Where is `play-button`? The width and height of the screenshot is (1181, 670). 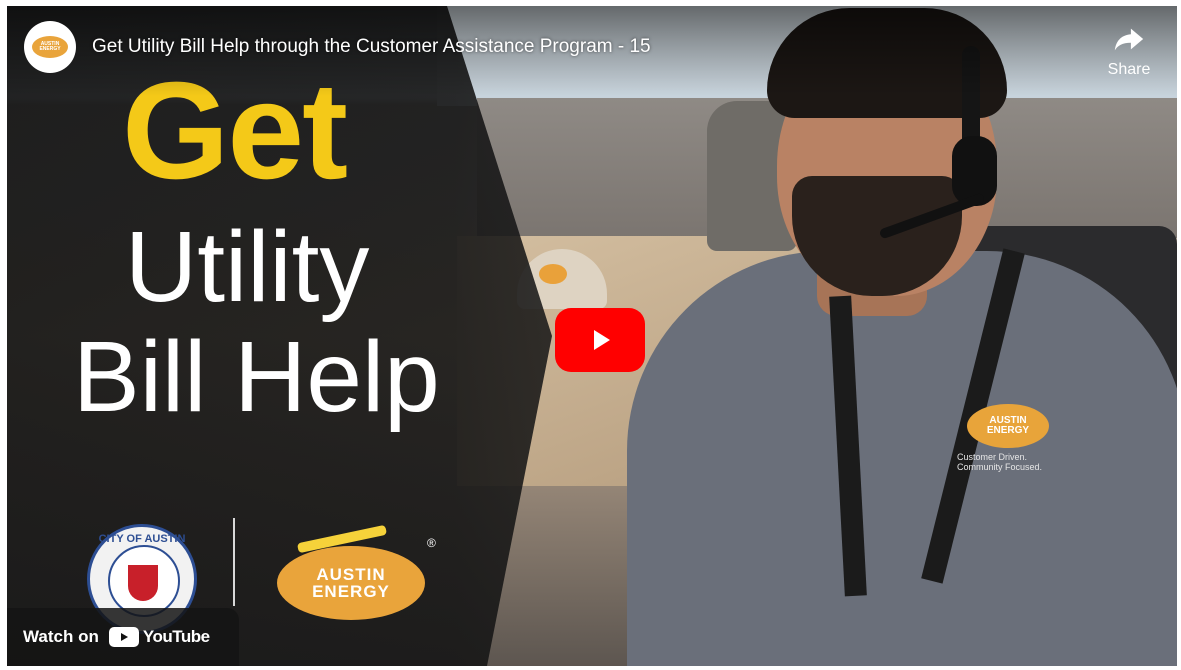 play-button is located at coordinates (600, 340).